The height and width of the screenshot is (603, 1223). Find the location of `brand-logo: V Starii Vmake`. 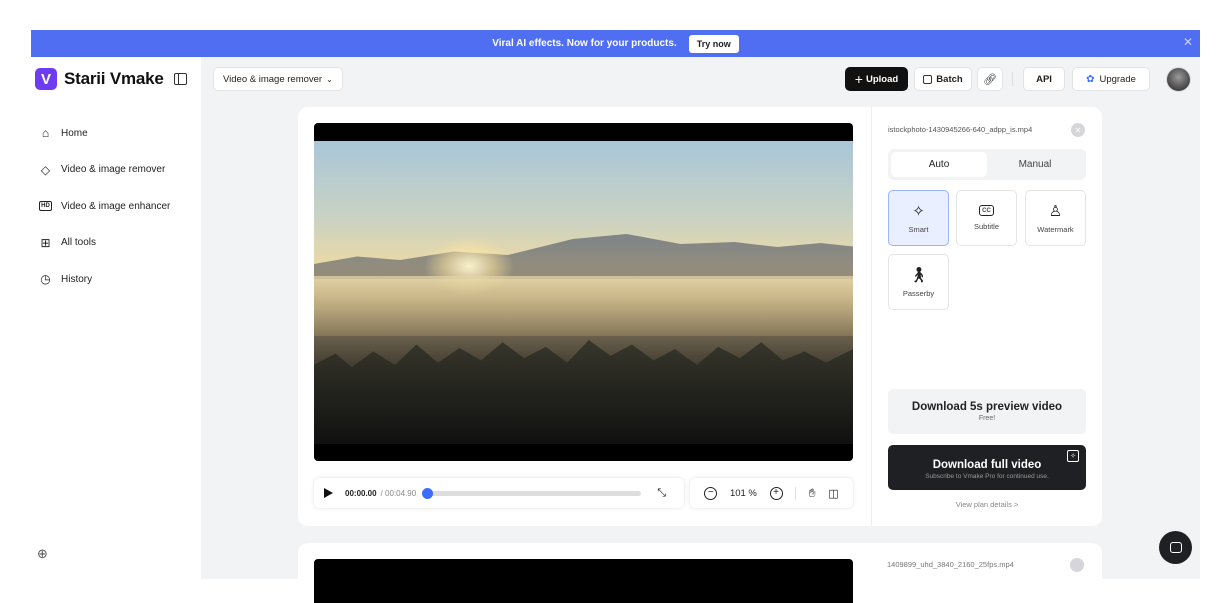

brand-logo: V Starii Vmake is located at coordinates (111, 79).